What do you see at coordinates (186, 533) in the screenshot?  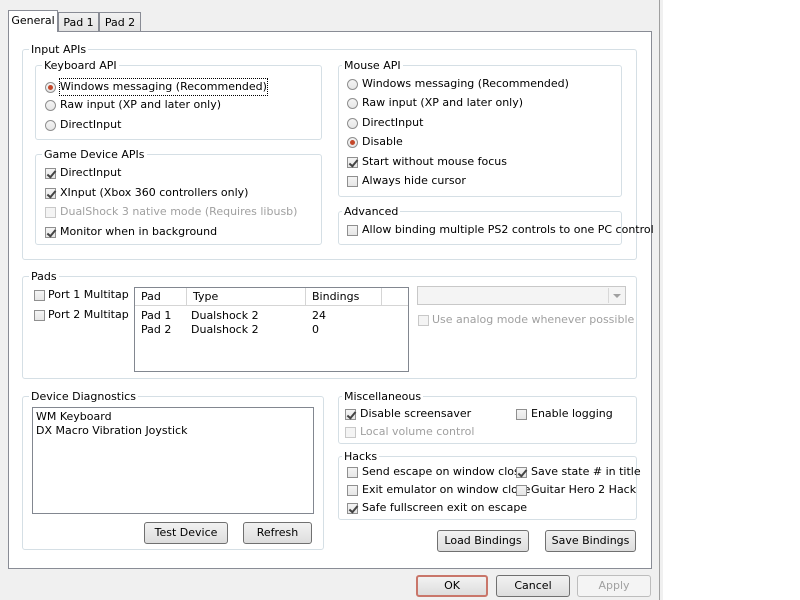 I see `test-device-button: Test Device` at bounding box center [186, 533].